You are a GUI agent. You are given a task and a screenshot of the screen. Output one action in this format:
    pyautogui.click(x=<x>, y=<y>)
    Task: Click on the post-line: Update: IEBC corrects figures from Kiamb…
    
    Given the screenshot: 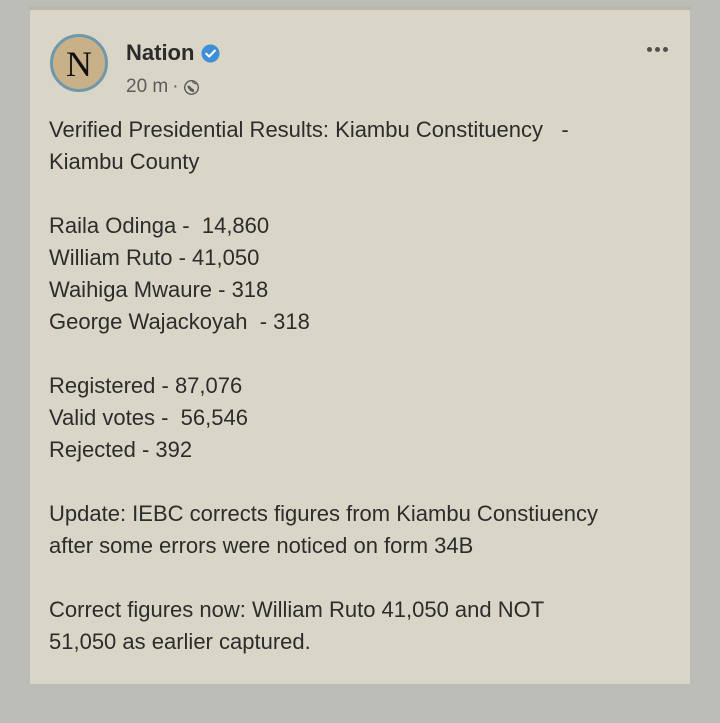 What is the action you would take?
    pyautogui.click(x=324, y=513)
    